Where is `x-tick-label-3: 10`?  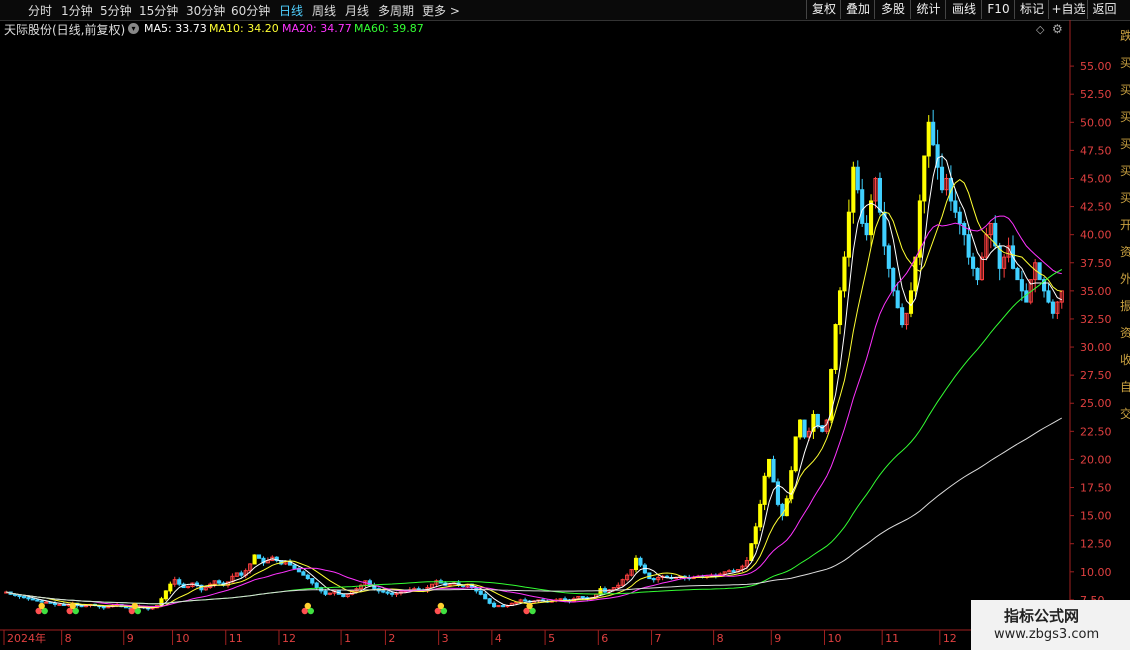 x-tick-label-3: 10 is located at coordinates (183, 638).